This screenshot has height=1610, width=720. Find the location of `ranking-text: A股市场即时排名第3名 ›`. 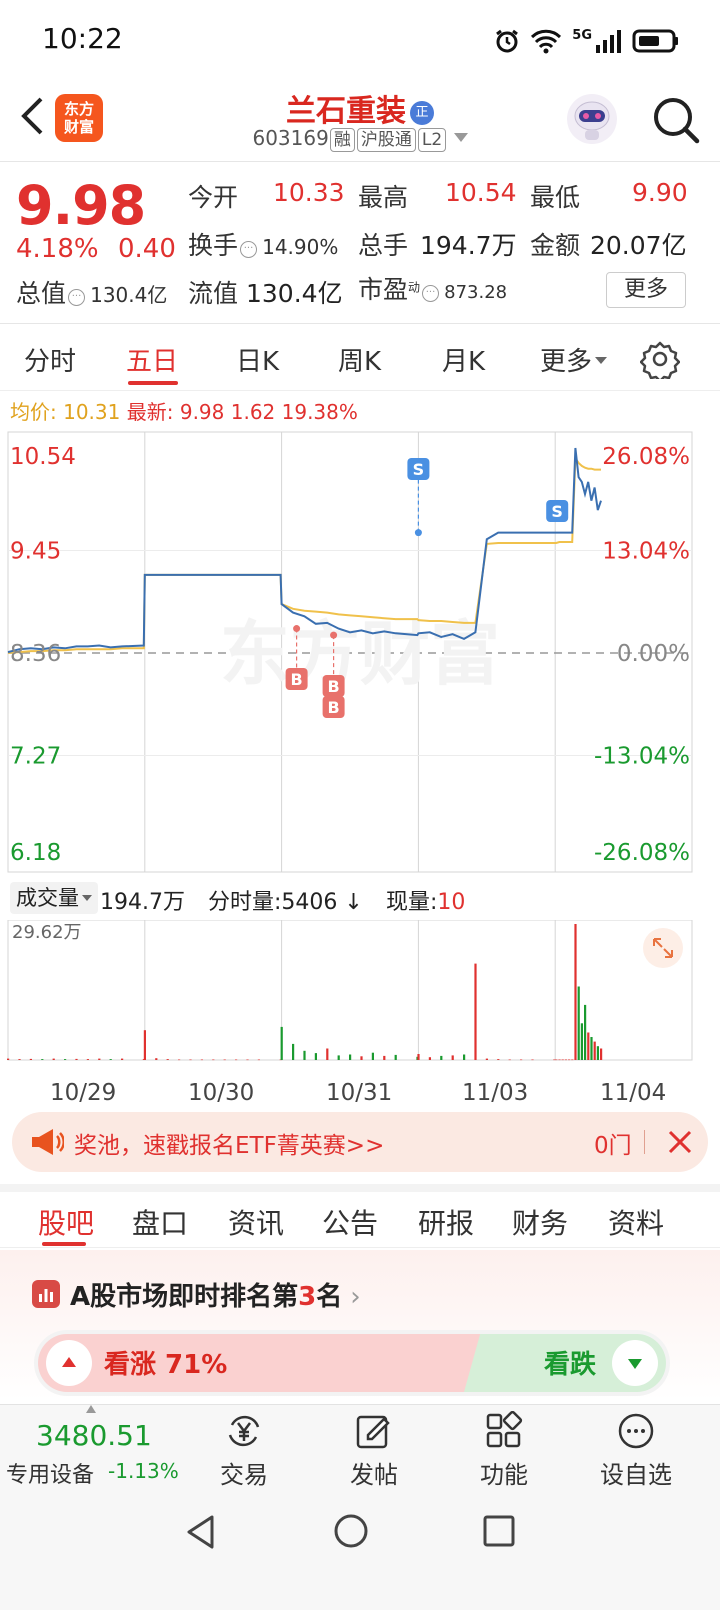

ranking-text: A股市场即时排名第3名 › is located at coordinates (215, 1294).